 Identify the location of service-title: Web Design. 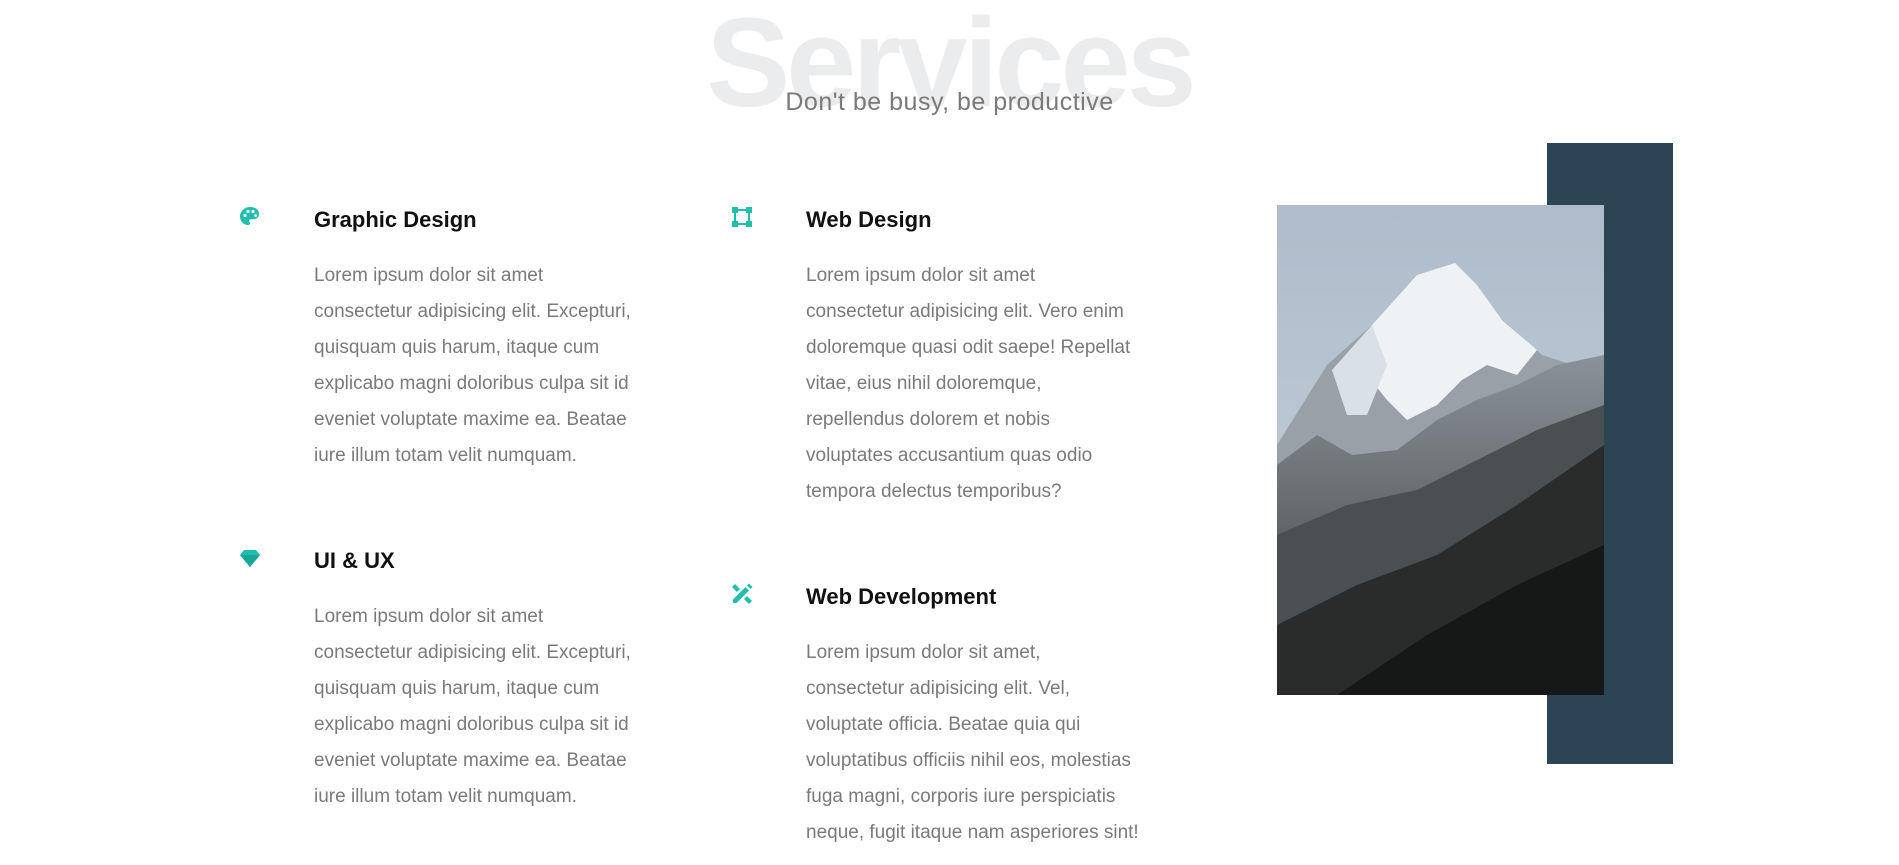
(869, 219).